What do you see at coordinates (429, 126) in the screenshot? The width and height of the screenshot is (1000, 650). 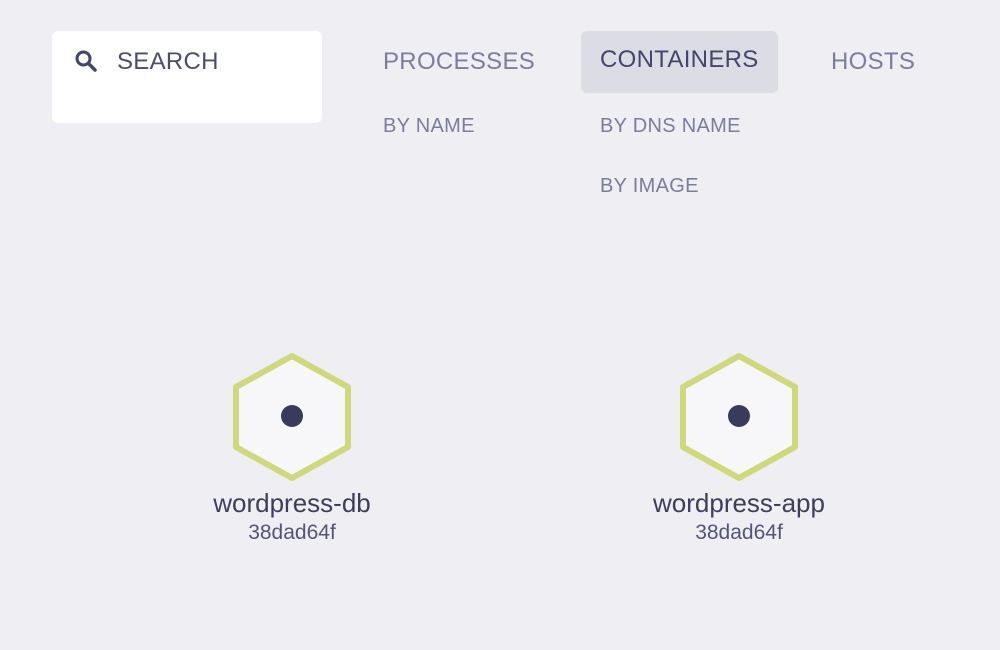 I see `subtab-processes-by-name: BY NAME` at bounding box center [429, 126].